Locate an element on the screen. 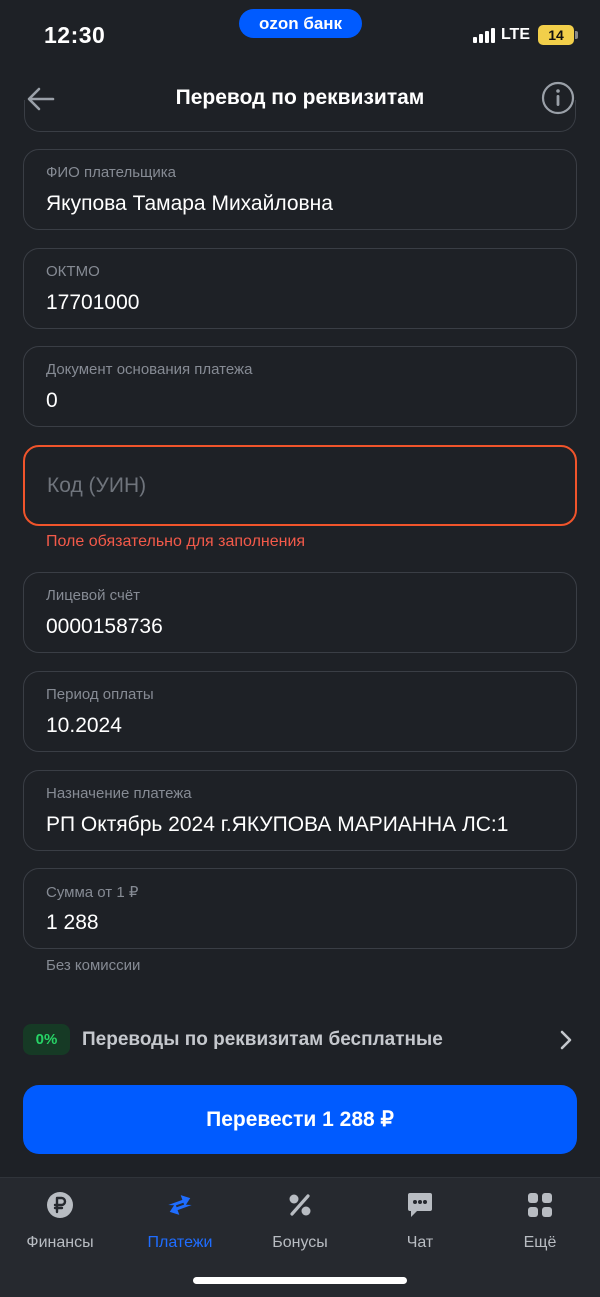  grid-icon is located at coordinates (540, 1205).